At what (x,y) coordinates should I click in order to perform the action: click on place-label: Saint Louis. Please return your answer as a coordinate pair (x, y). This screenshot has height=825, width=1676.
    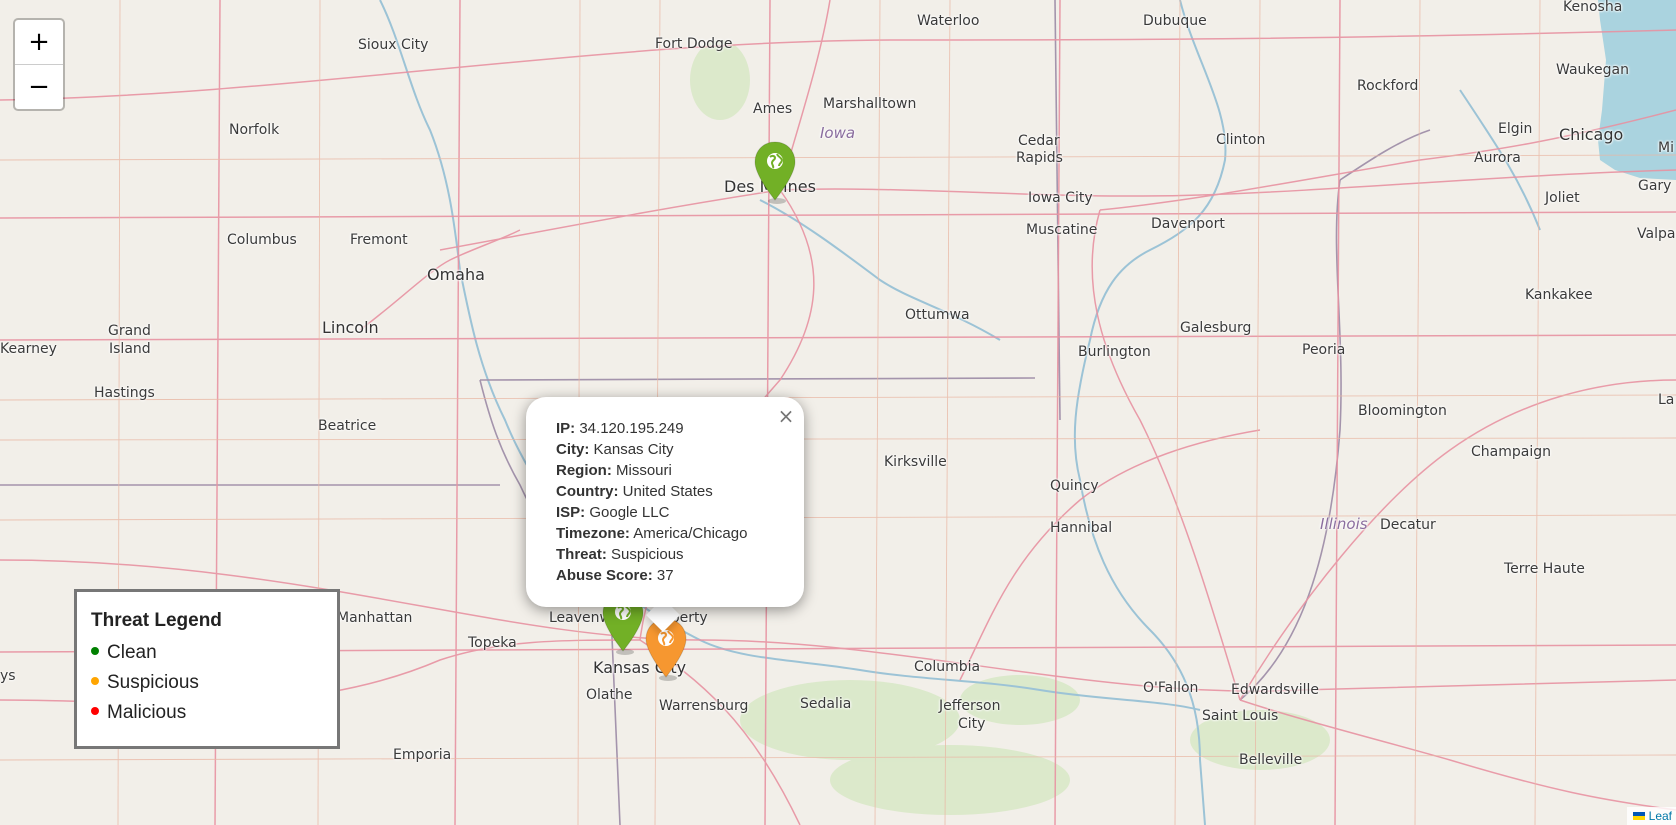
    Looking at the image, I should click on (1240, 716).